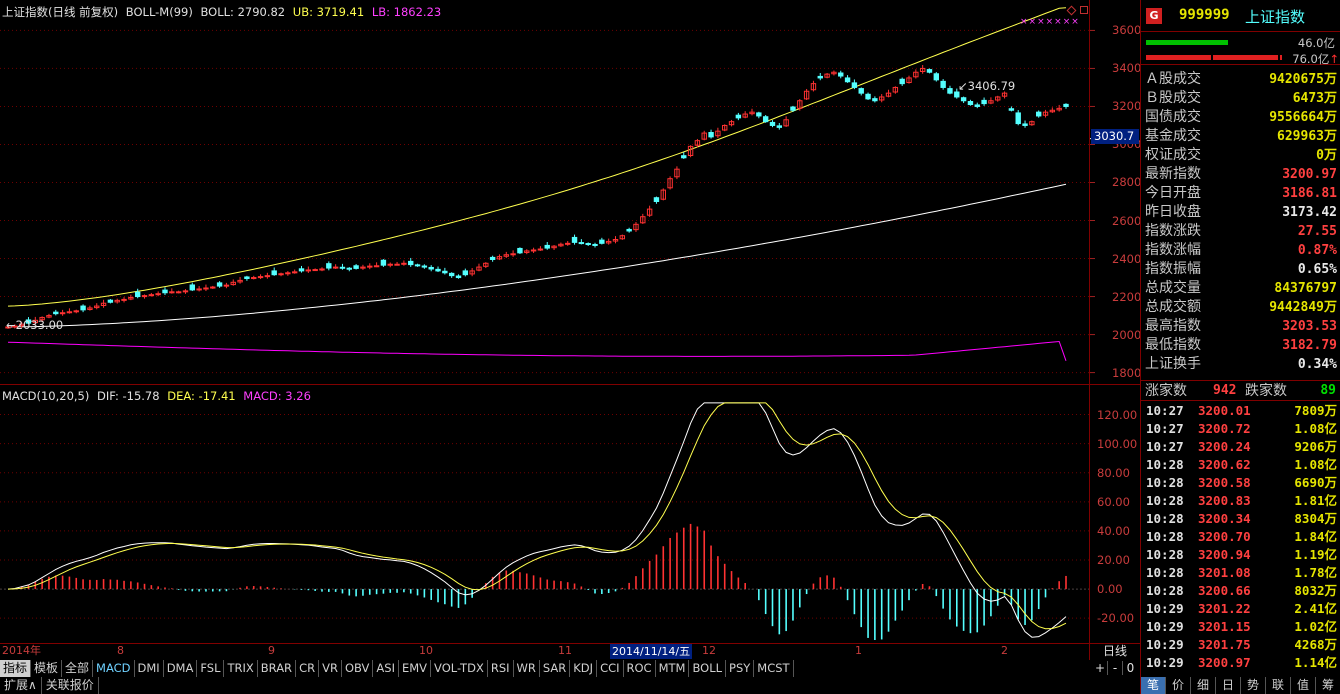 The image size is (1340, 694). Describe the element at coordinates (241, 668) in the screenshot. I see `tab-trix: TRIX` at that location.